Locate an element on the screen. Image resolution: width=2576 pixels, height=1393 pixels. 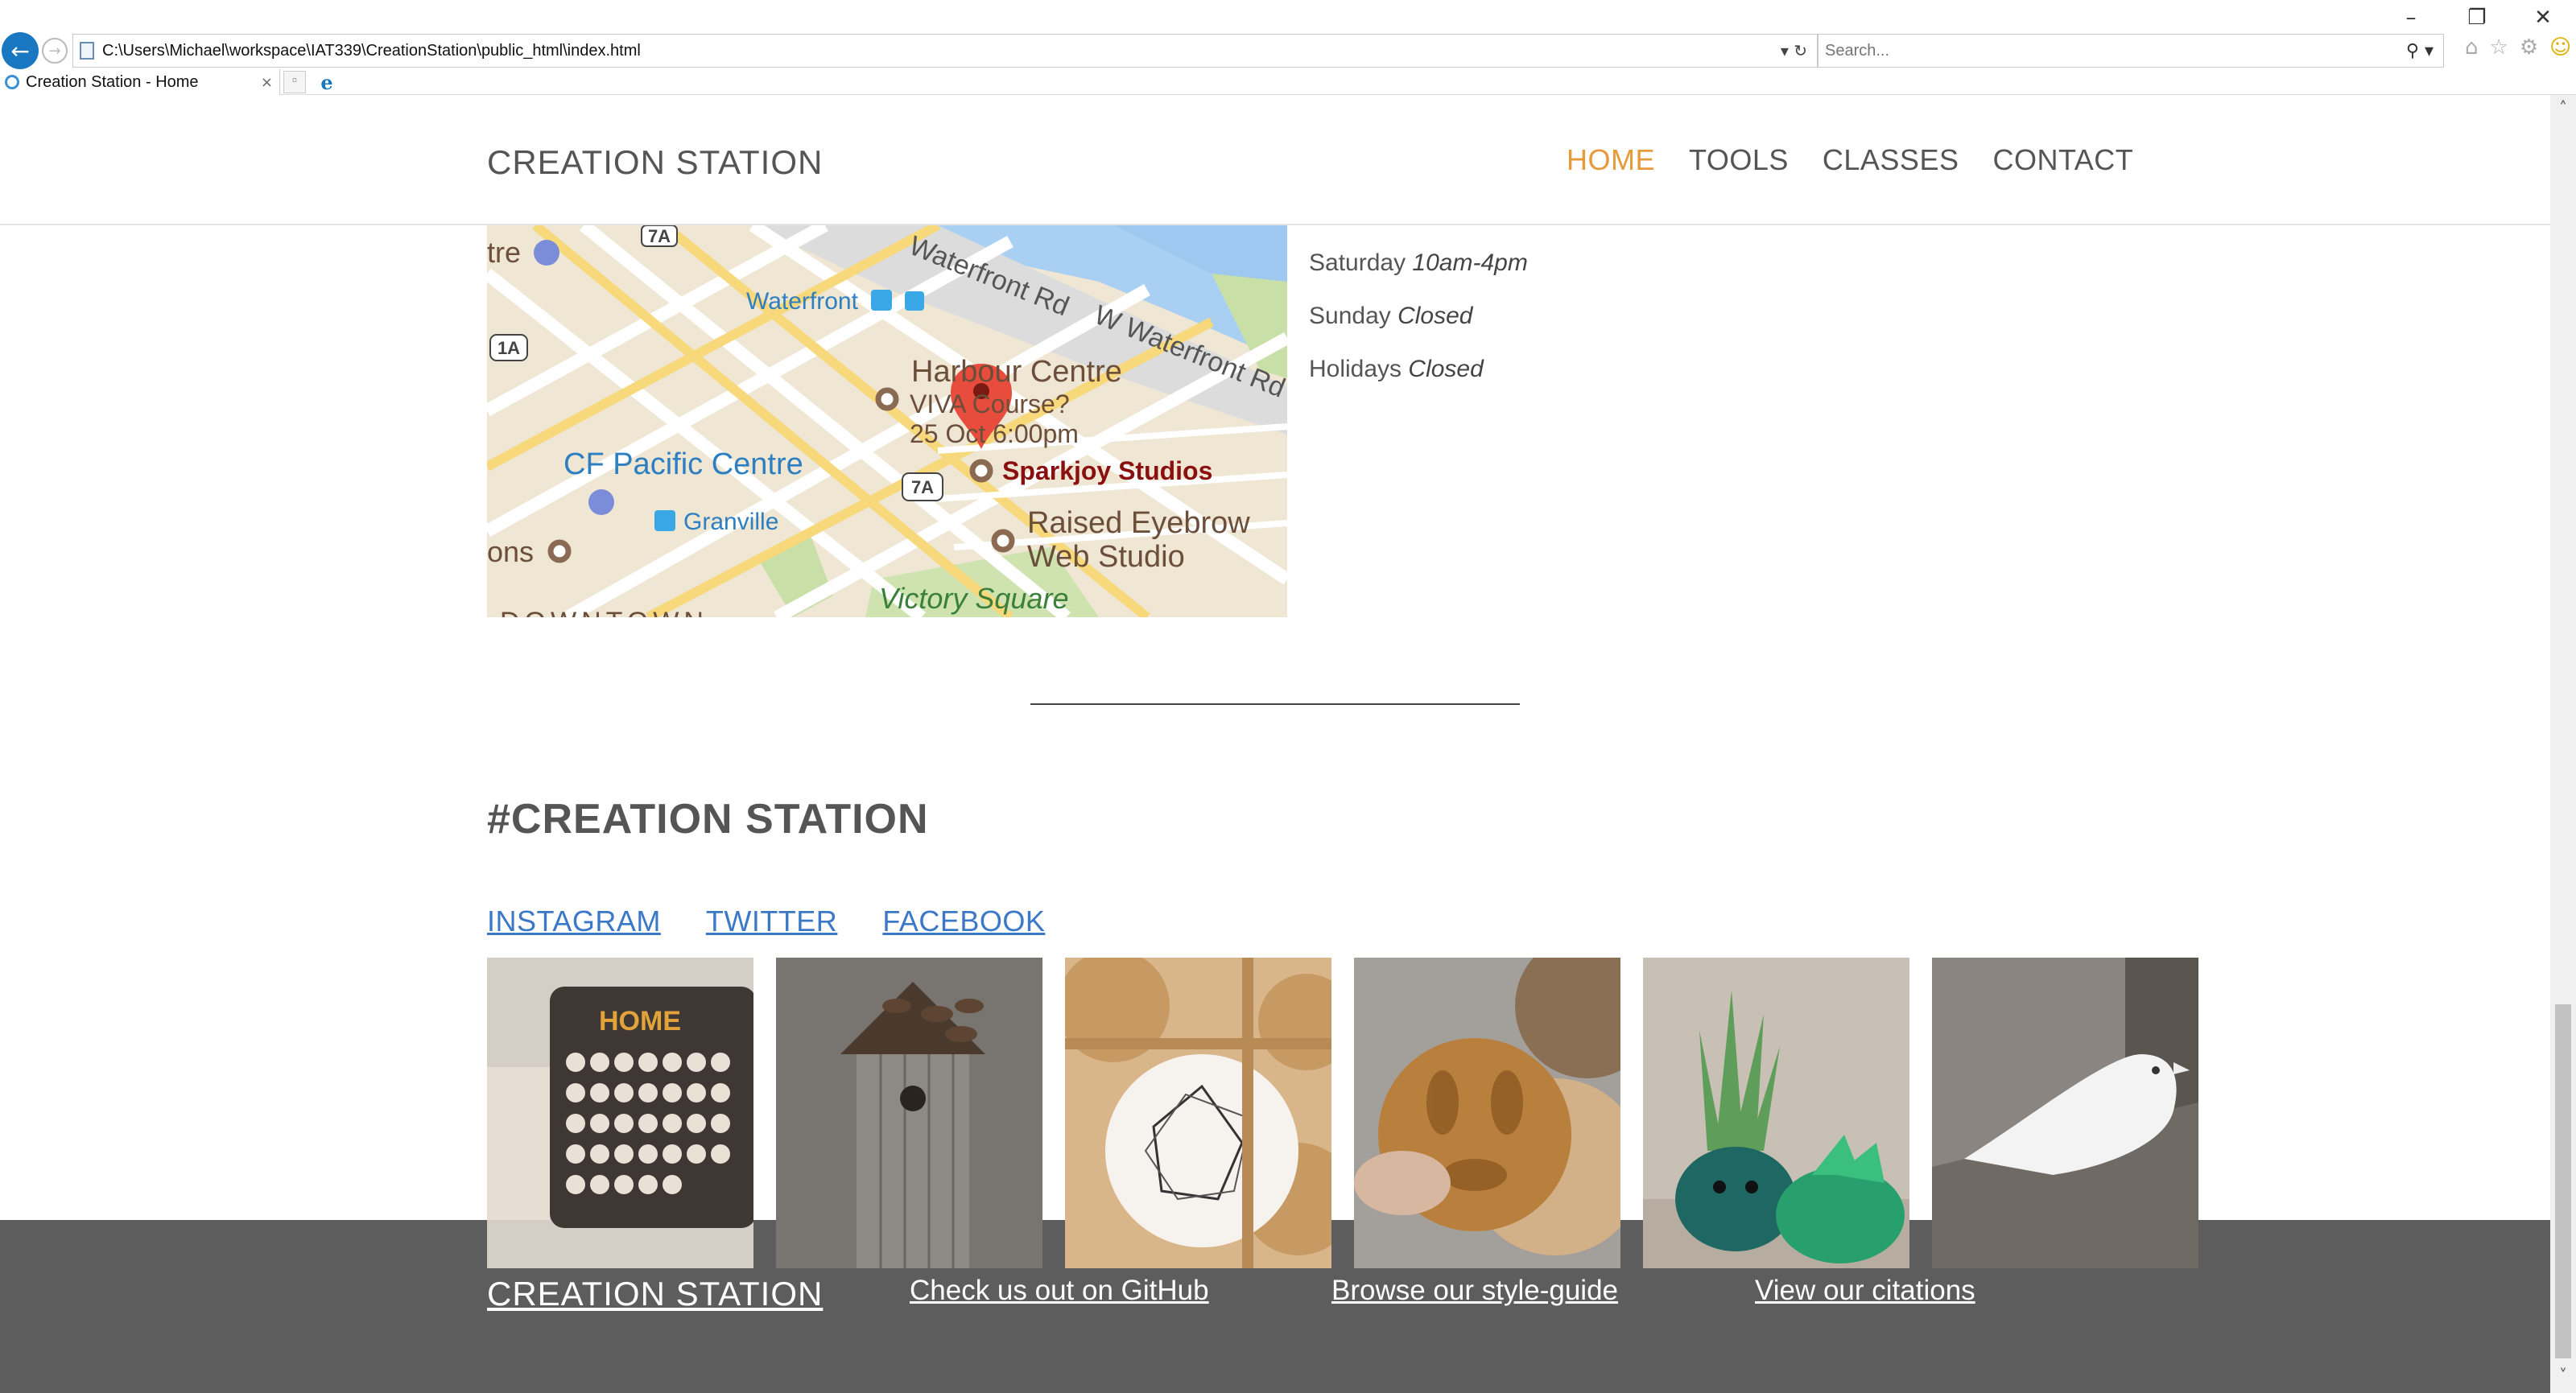
feedback-smiley-icon: ☺ is located at coordinates (2560, 47).